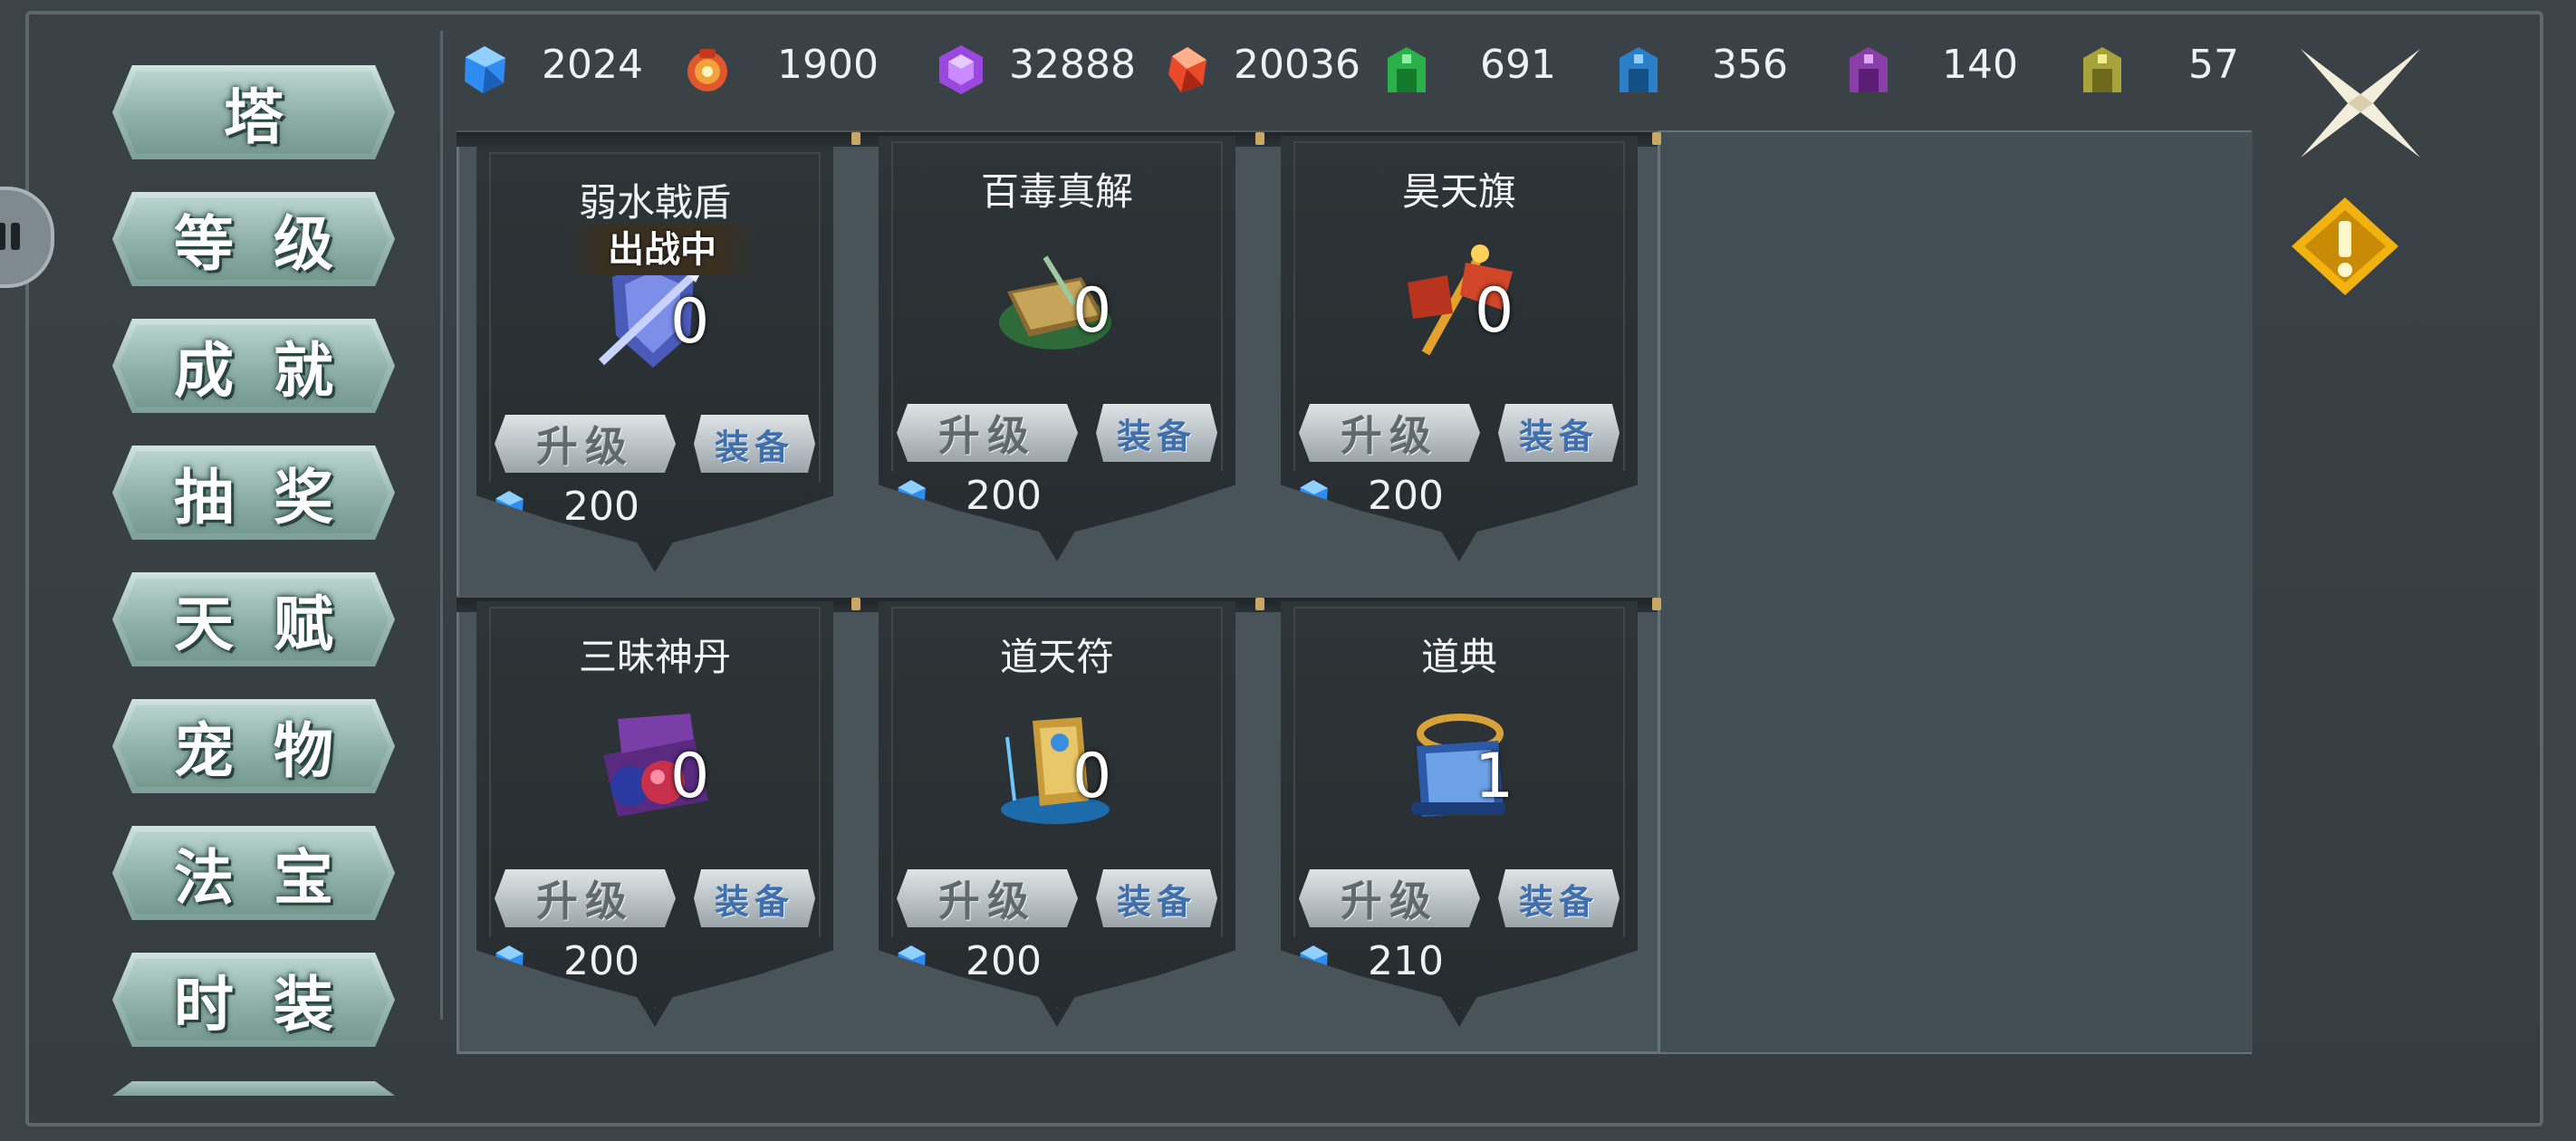 The image size is (2576, 1141). Describe the element at coordinates (1980, 65) in the screenshot. I see `currency-value: 140` at that location.